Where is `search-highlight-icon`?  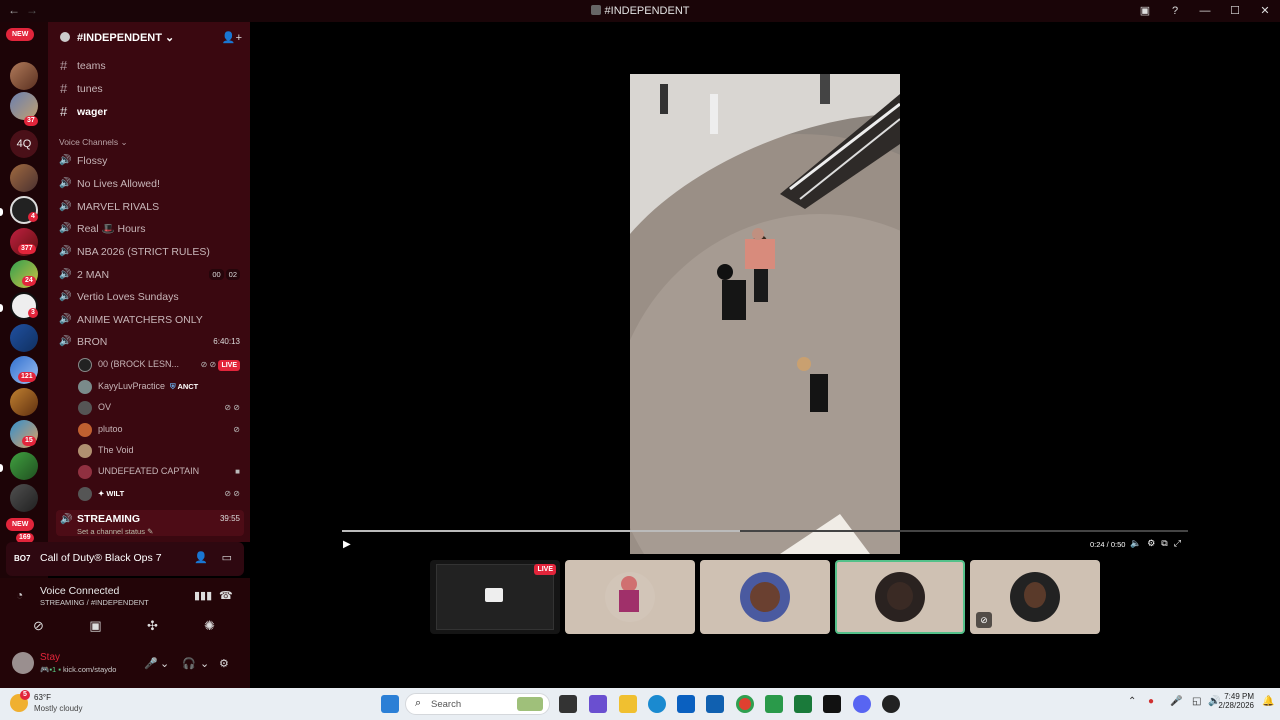
search-highlight-icon is located at coordinates (530, 704).